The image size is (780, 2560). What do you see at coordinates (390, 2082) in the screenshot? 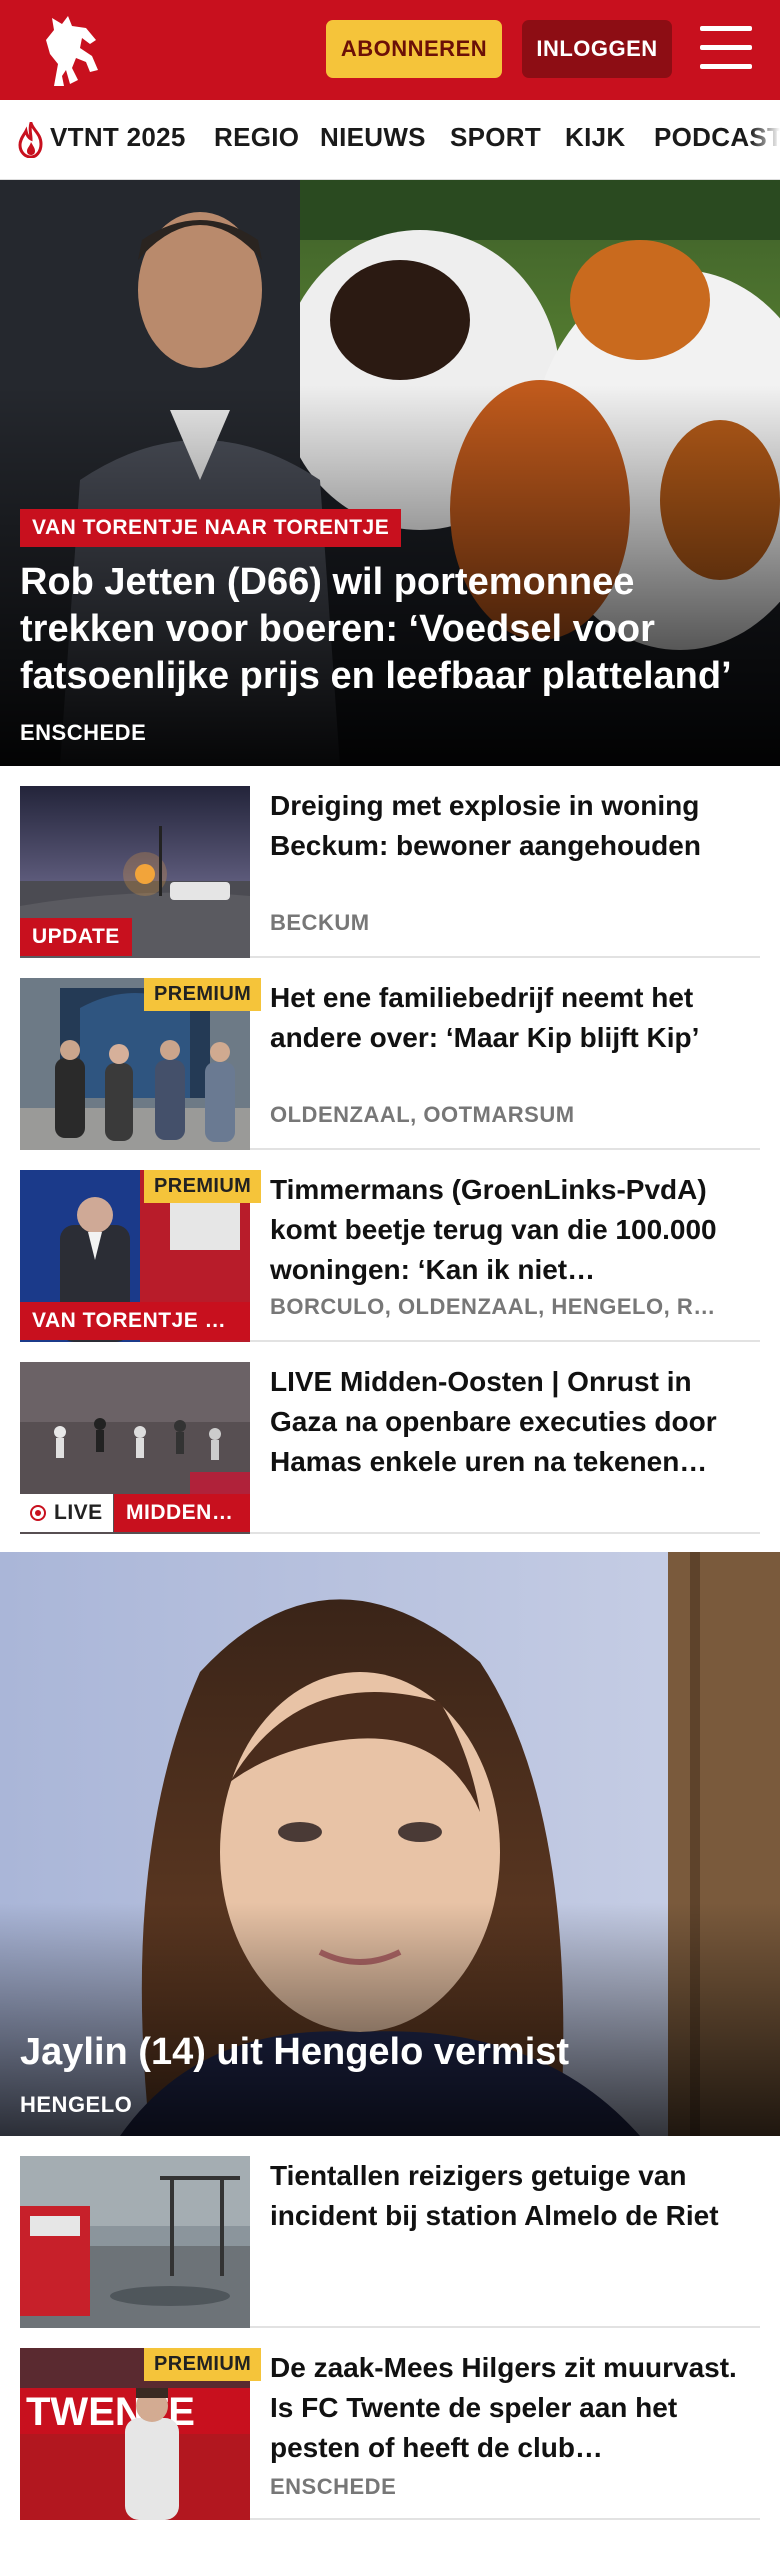
I see `hero-caption: Jaylin (14) uit Hengelo vermist HENGELO` at bounding box center [390, 2082].